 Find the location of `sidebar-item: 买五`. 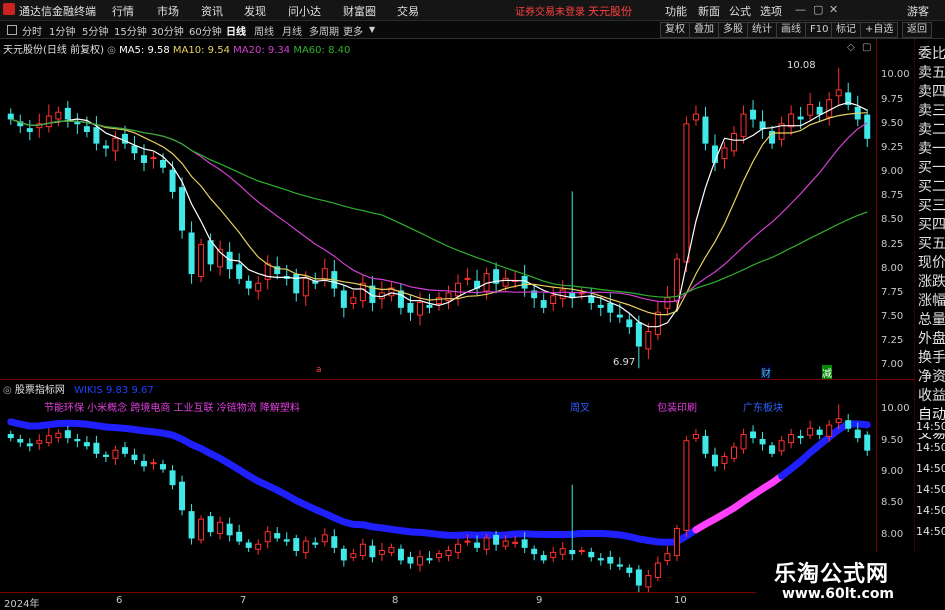

sidebar-item: 买五 is located at coordinates (931, 243).